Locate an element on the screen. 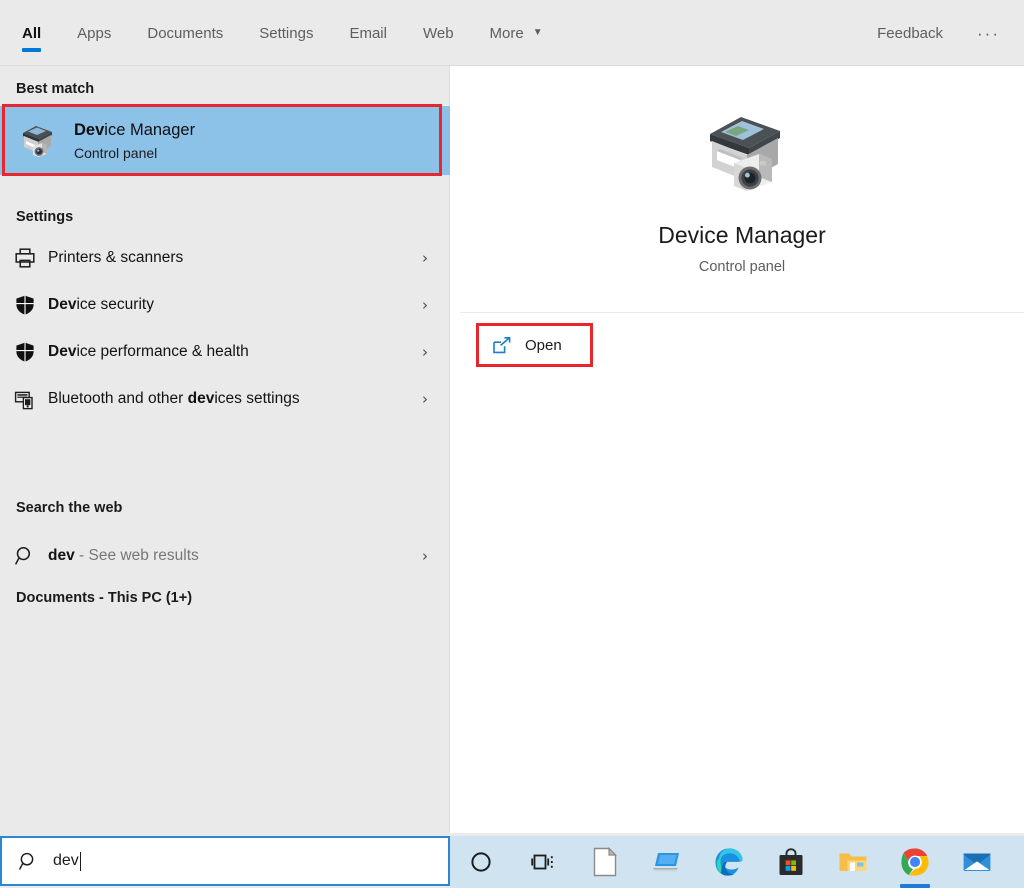 This screenshot has height=888, width=1024. cortana-icon is located at coordinates (481, 862).